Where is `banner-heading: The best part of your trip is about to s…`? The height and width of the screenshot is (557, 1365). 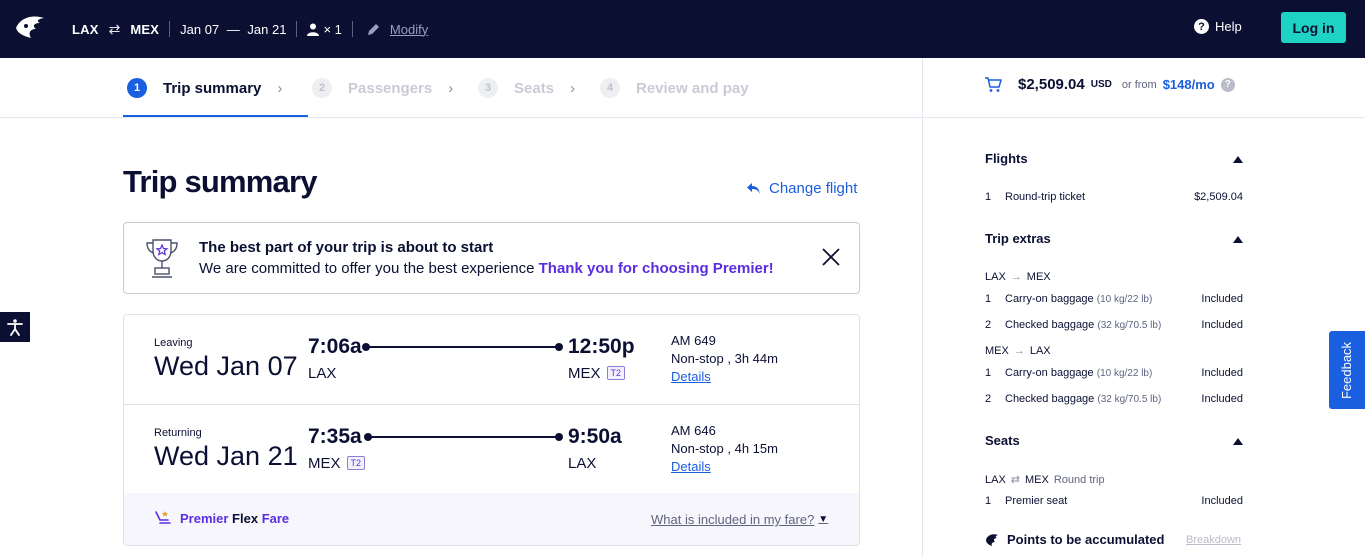
banner-heading: The best part of your trip is about to s… is located at coordinates (346, 247).